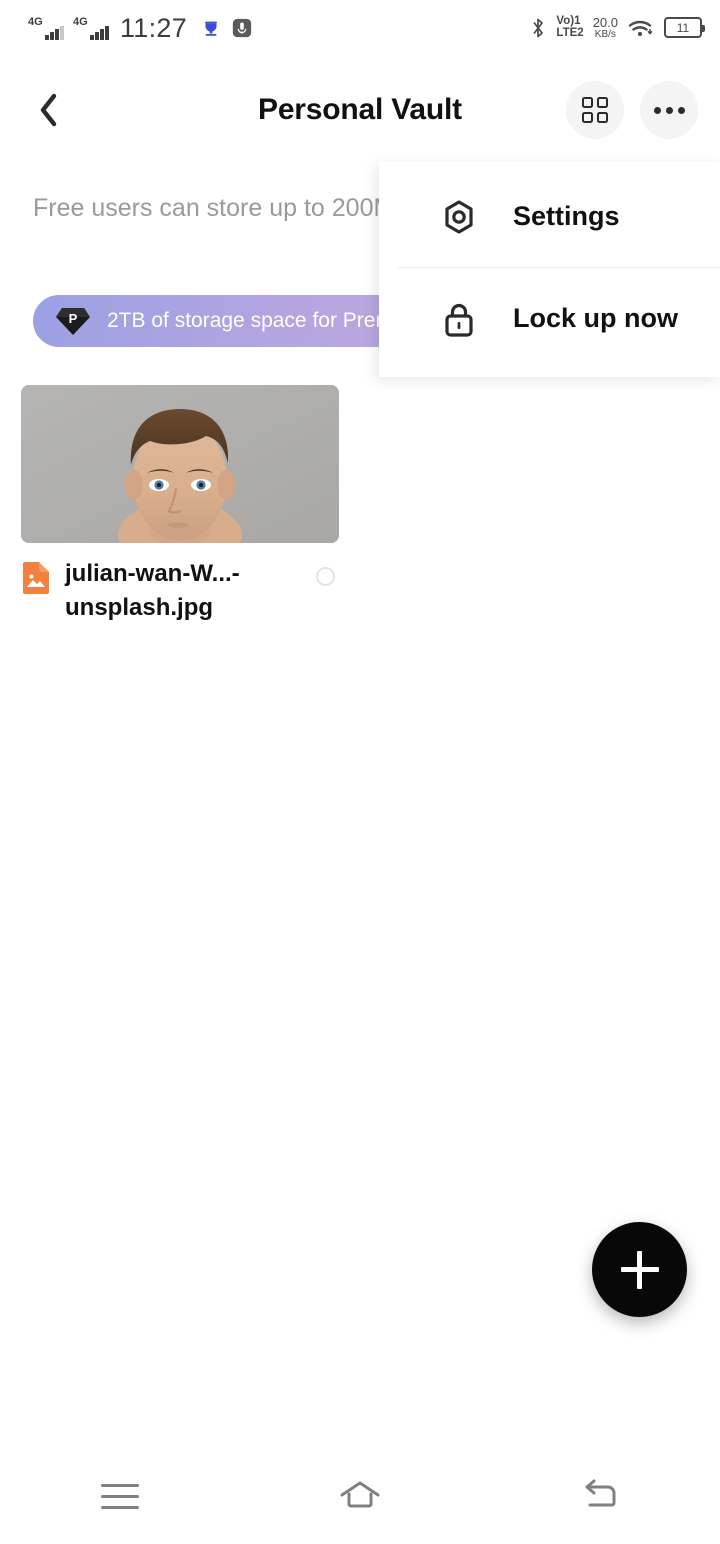 The height and width of the screenshot is (1544, 720). What do you see at coordinates (154, 27) in the screenshot?
I see `status-bar-clock: 11:27` at bounding box center [154, 27].